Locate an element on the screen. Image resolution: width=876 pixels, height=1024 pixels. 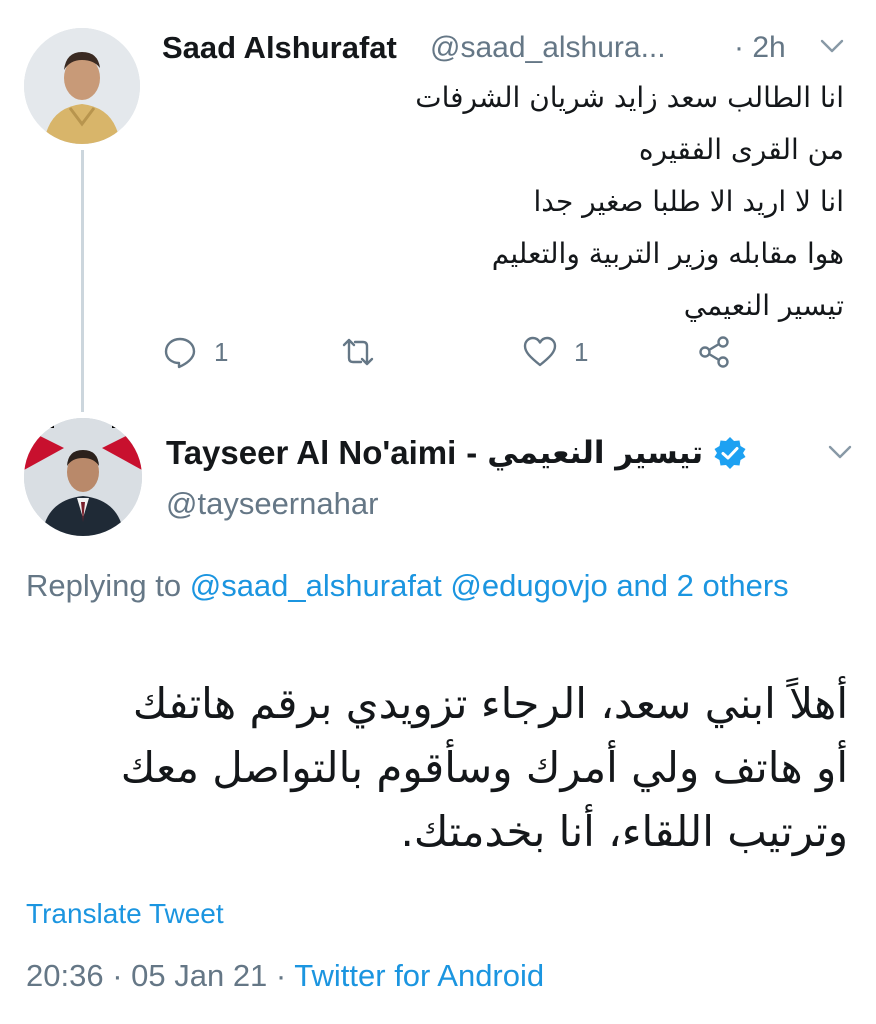
tweet-actions: 1 1 is located at coordinates (462, 352).